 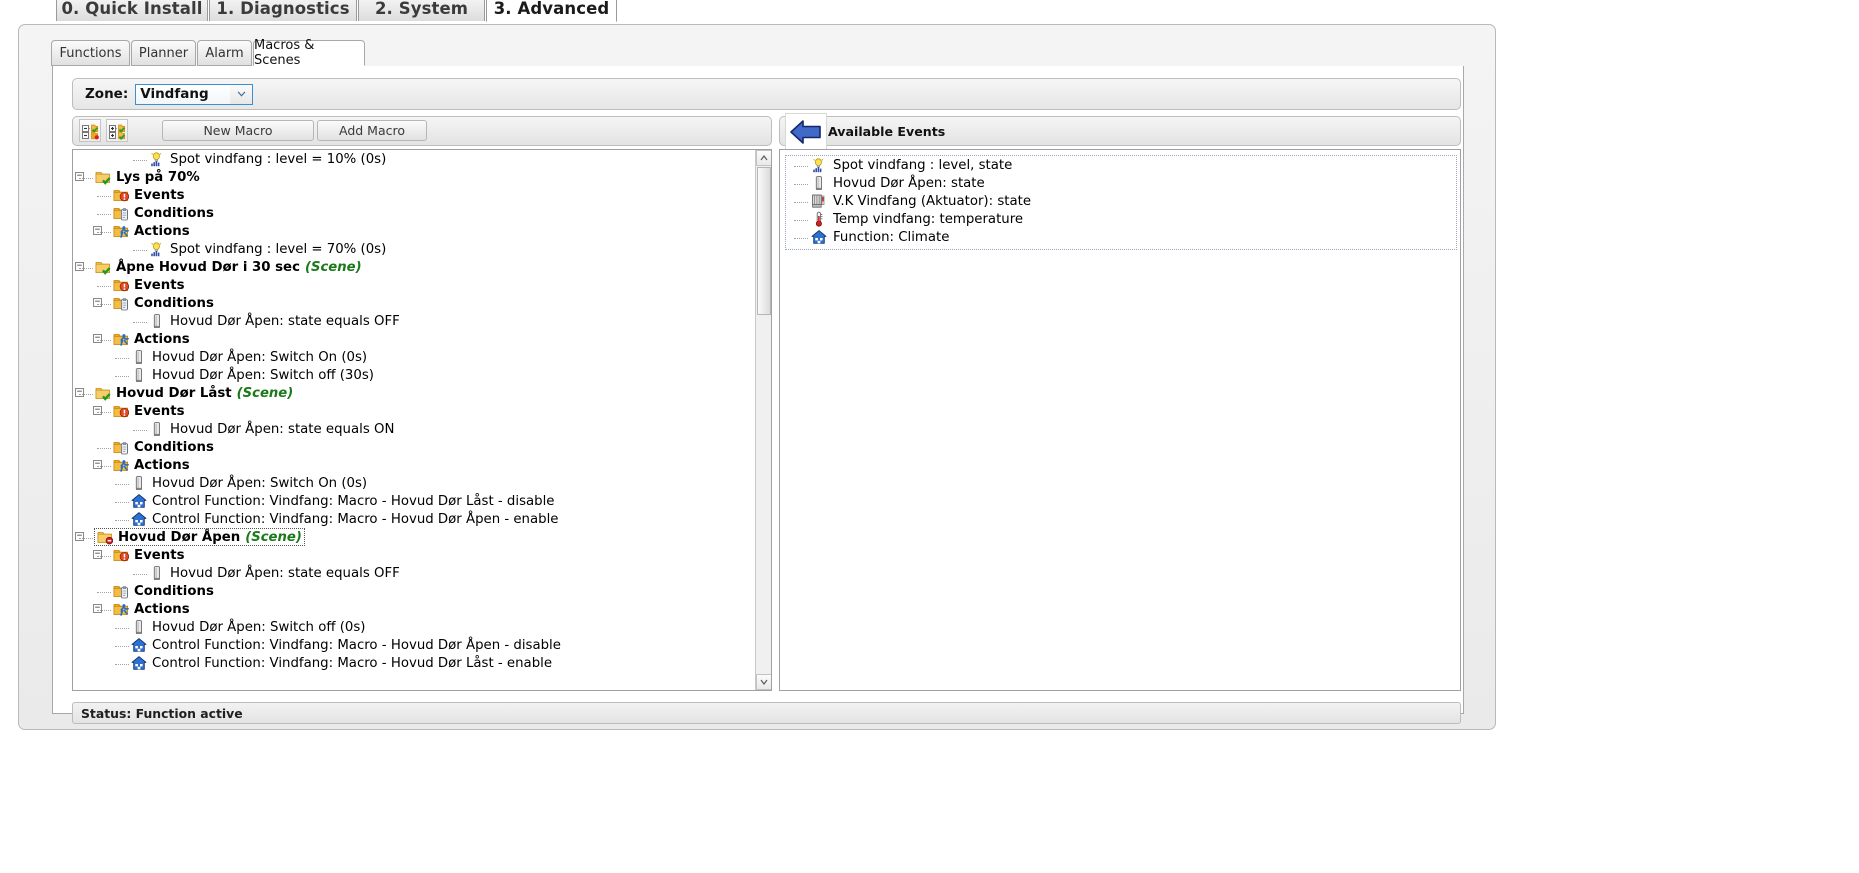 I want to click on tree-row: − Hovud Dør Låst (Scene), so click(x=414, y=393).